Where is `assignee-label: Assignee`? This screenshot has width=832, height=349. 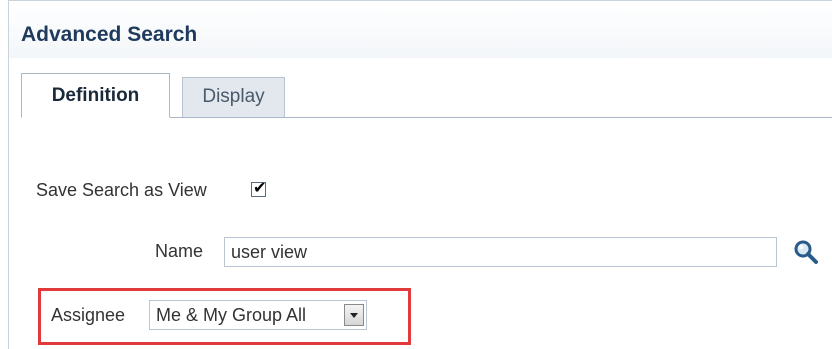 assignee-label: Assignee is located at coordinates (88, 315).